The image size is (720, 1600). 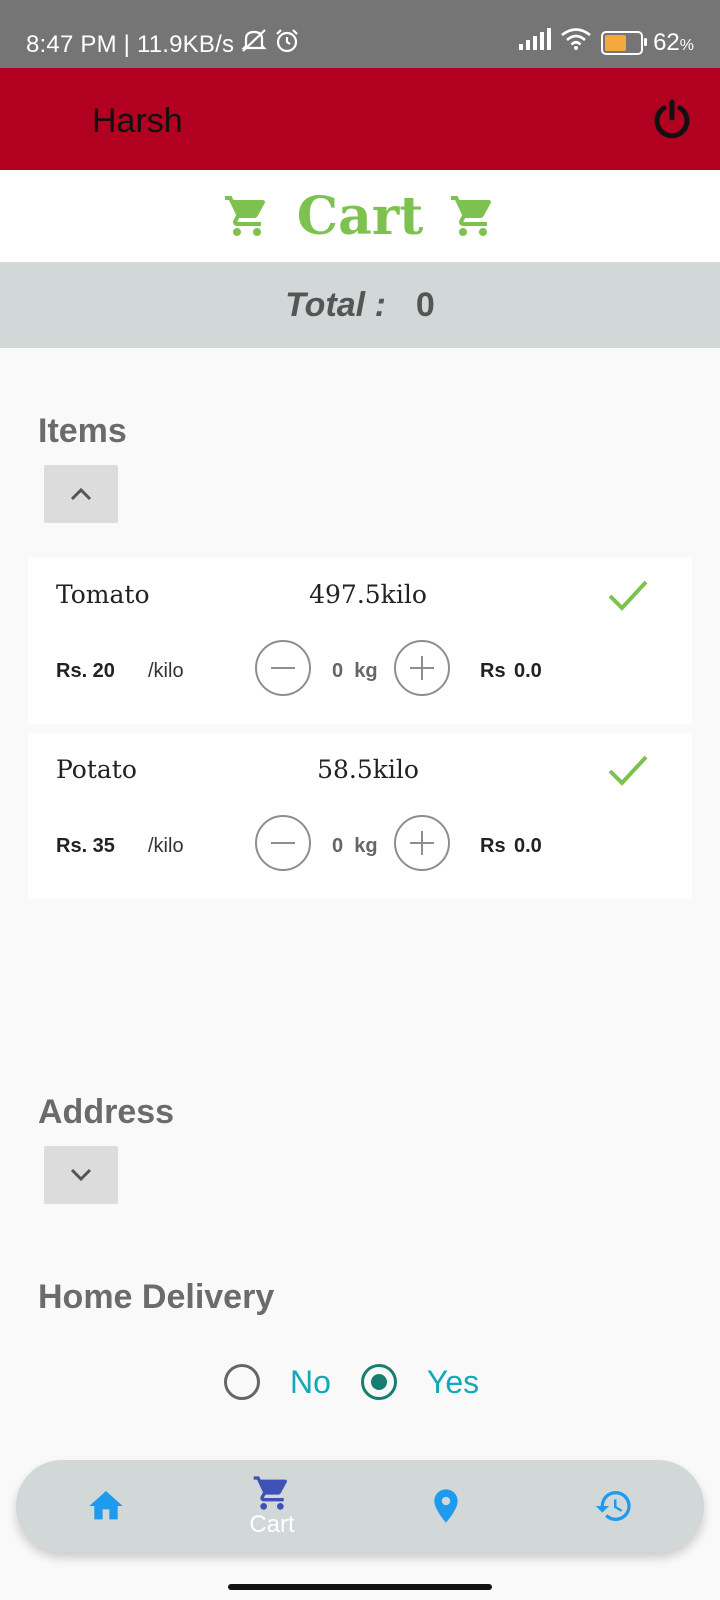 I want to click on nav-cart: Cart, so click(x=272, y=1506).